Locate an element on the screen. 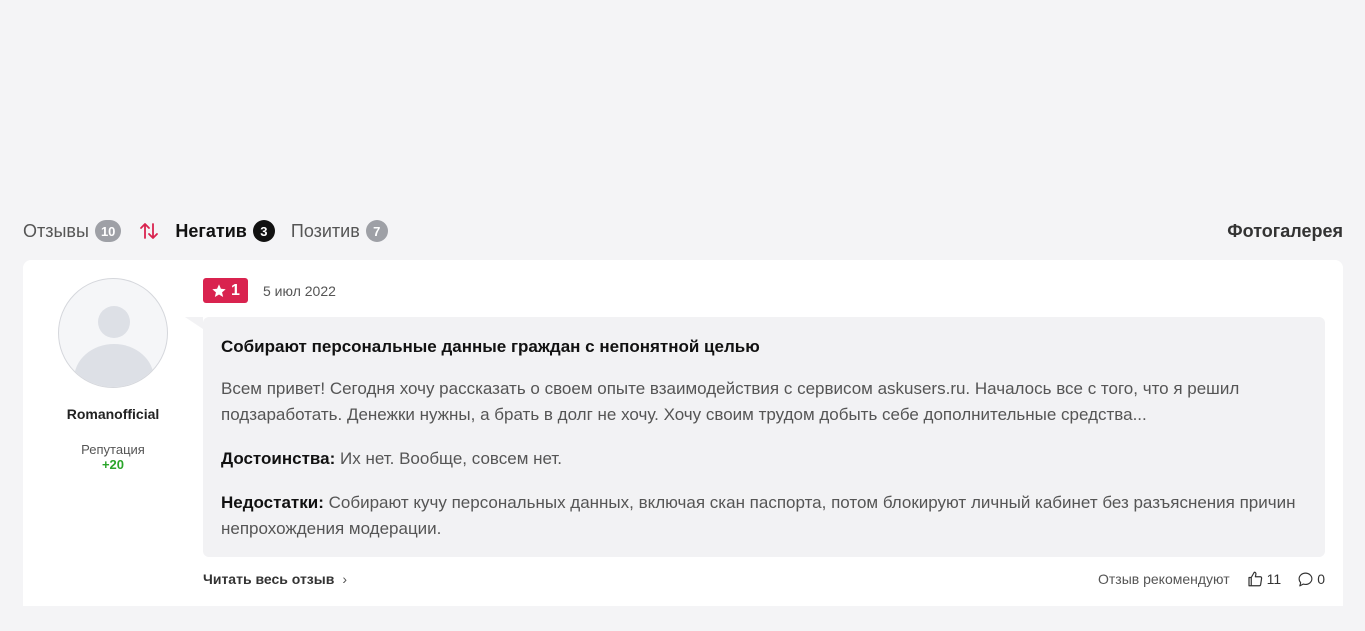  rating-value: 1 is located at coordinates (235, 290).